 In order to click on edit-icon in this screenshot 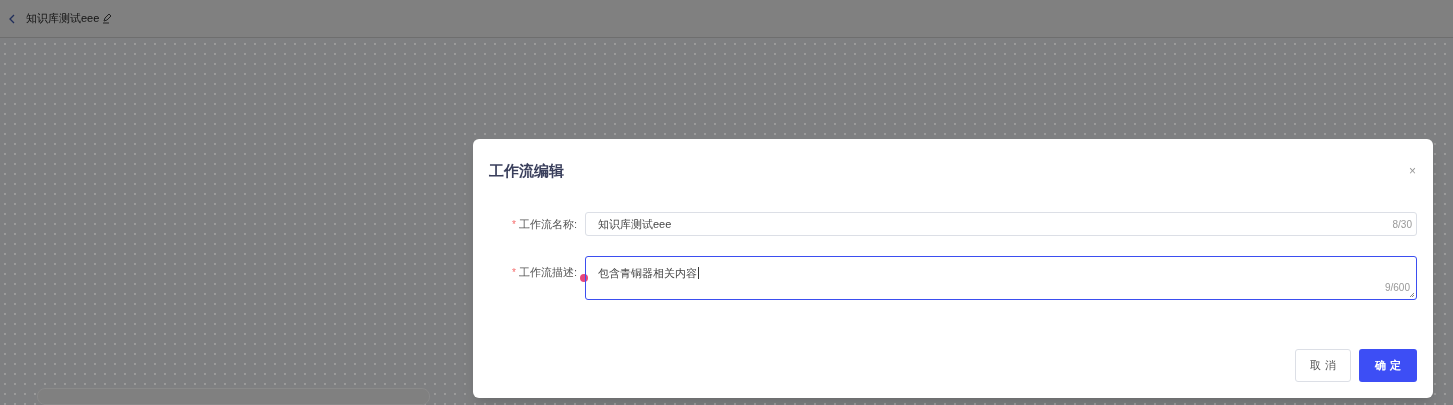, I will do `click(107, 18)`.